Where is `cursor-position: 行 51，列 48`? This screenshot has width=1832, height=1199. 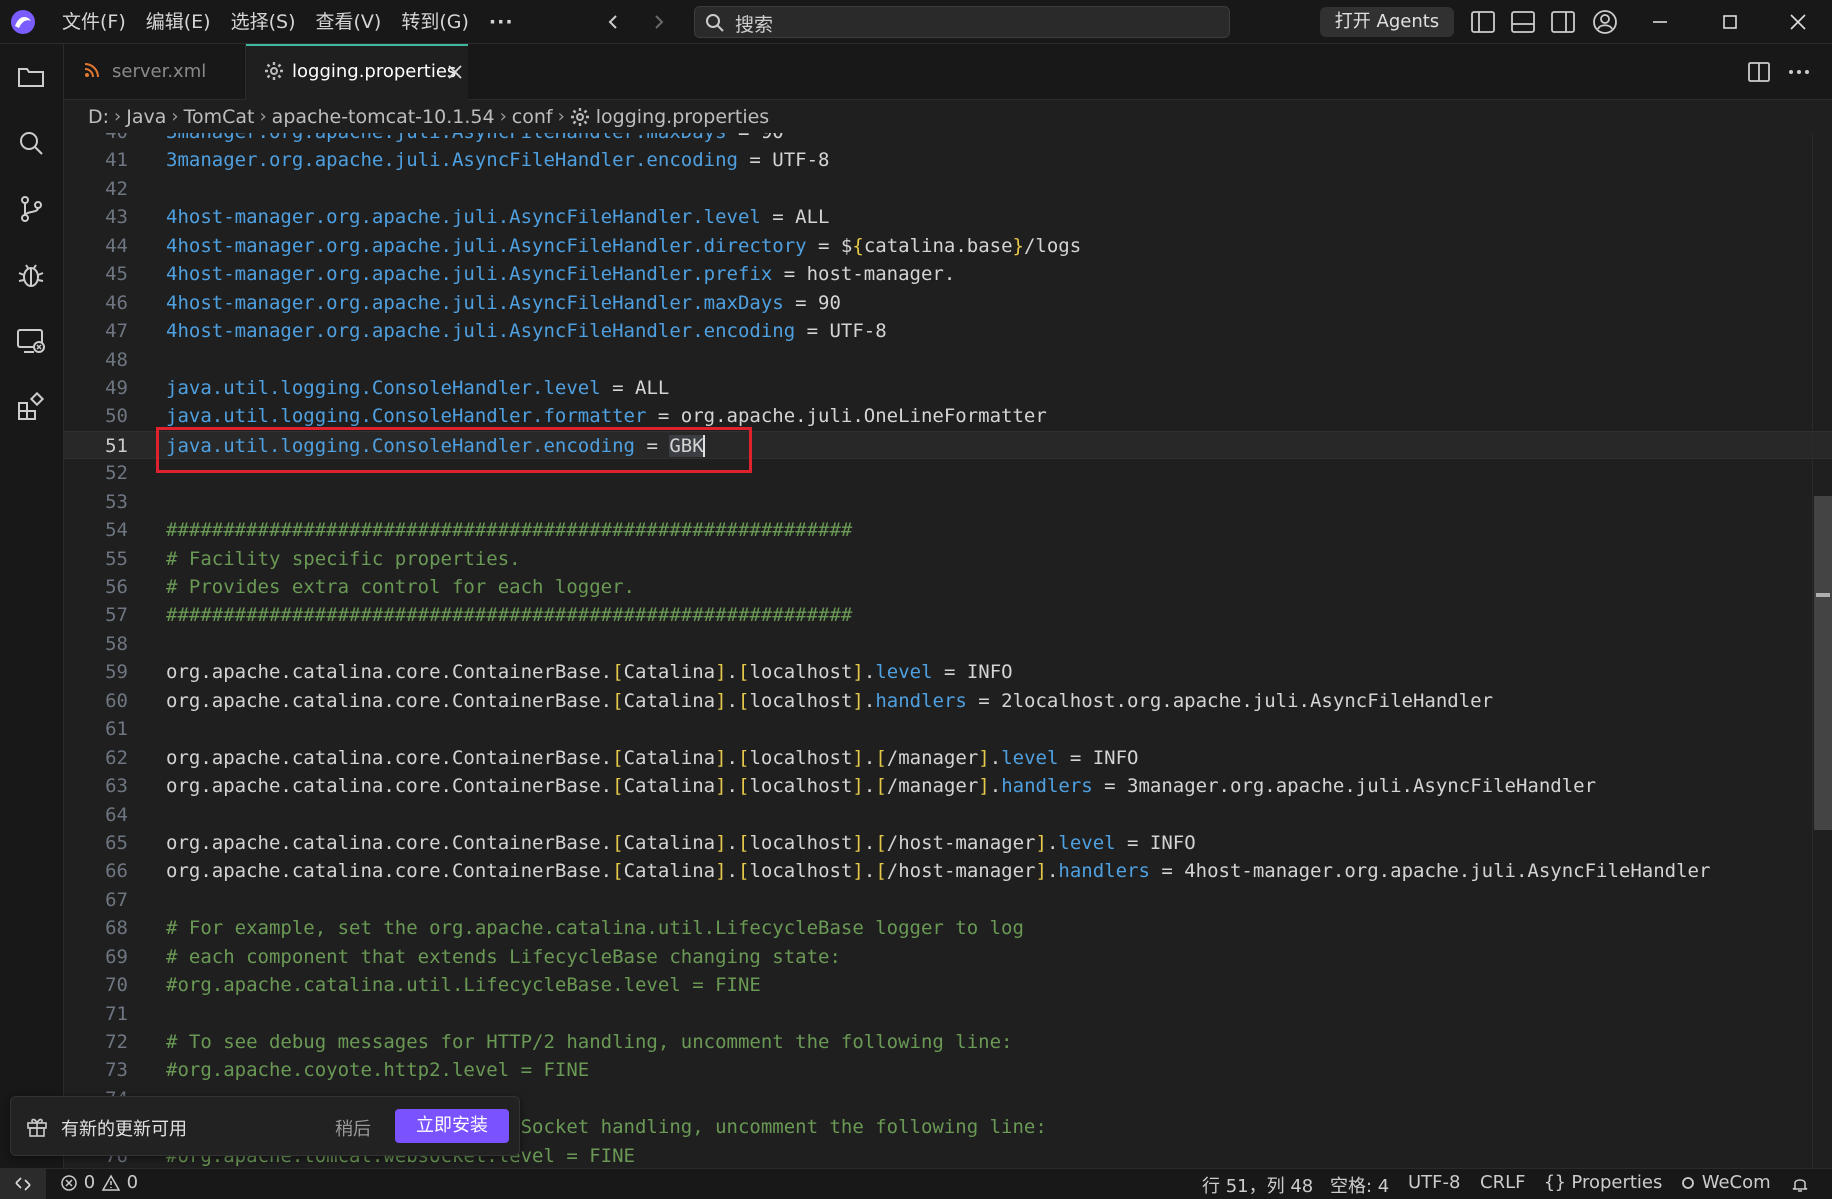 cursor-position: 行 51，列 48 is located at coordinates (1257, 1185).